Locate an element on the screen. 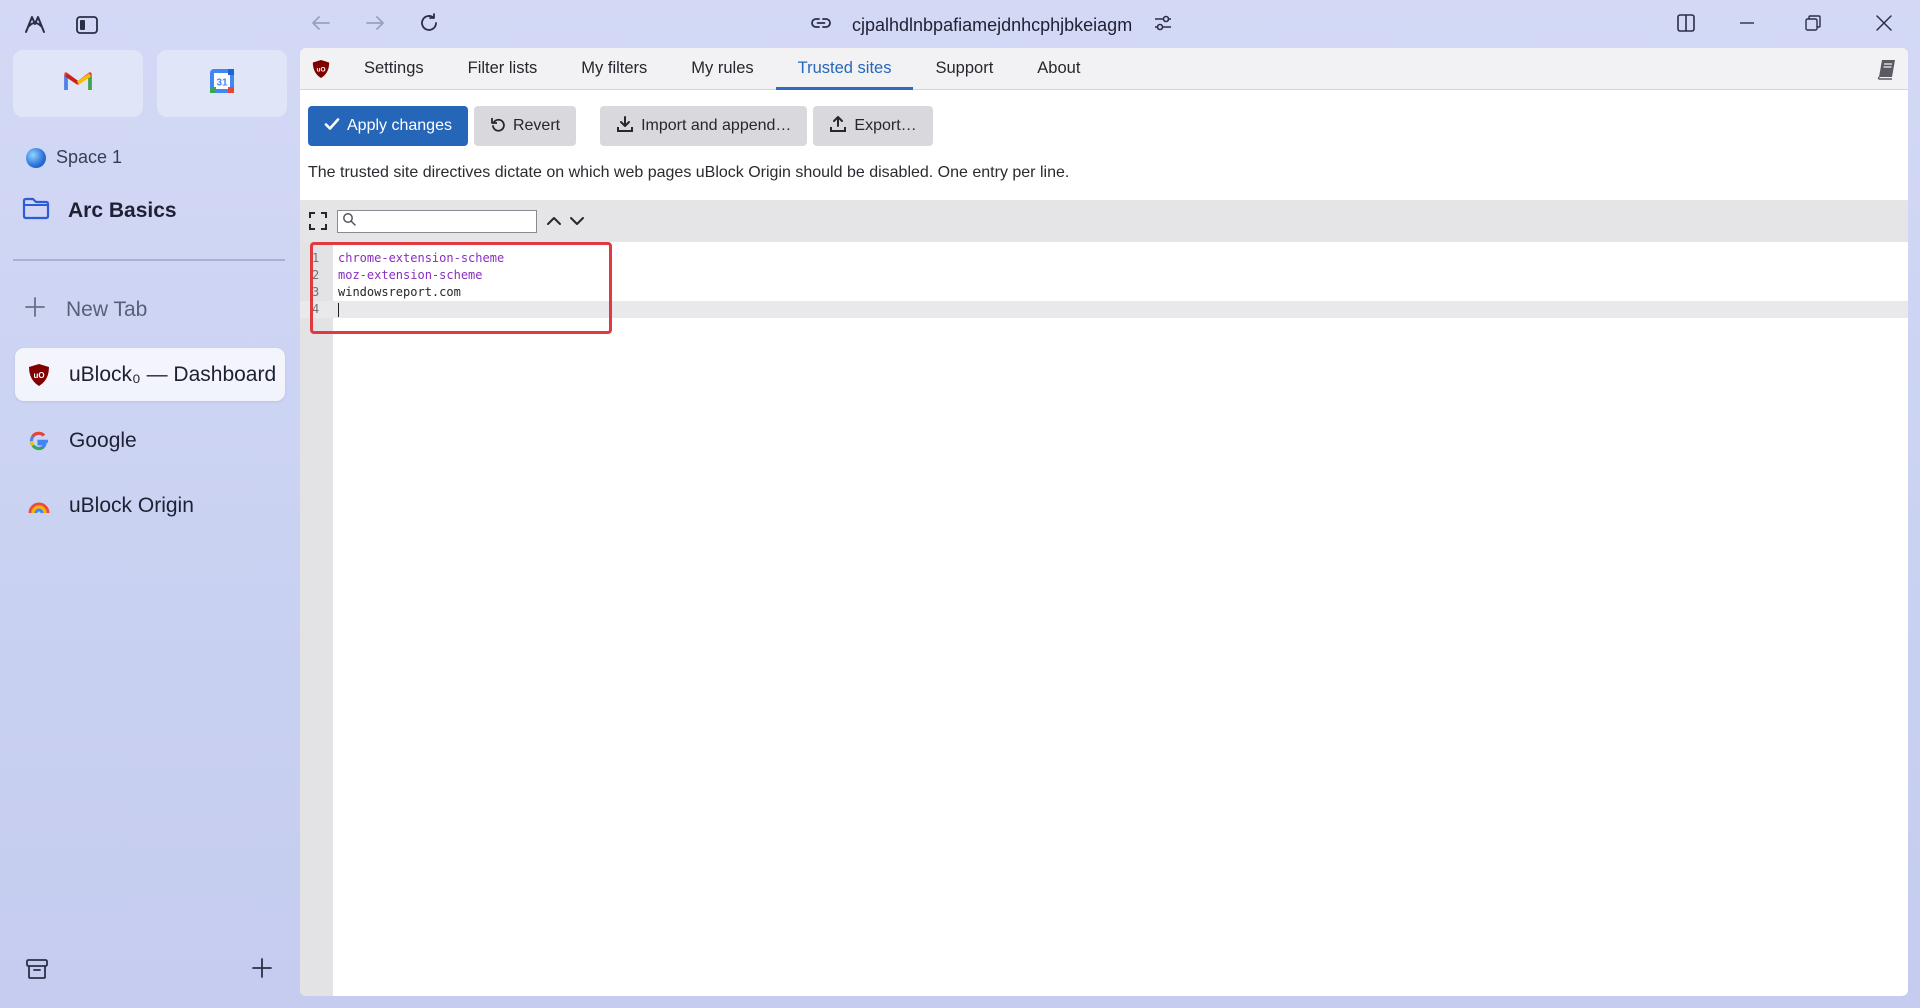 Image resolution: width=1920 pixels, height=1008 pixels. checkmark-icon is located at coordinates (332, 126).